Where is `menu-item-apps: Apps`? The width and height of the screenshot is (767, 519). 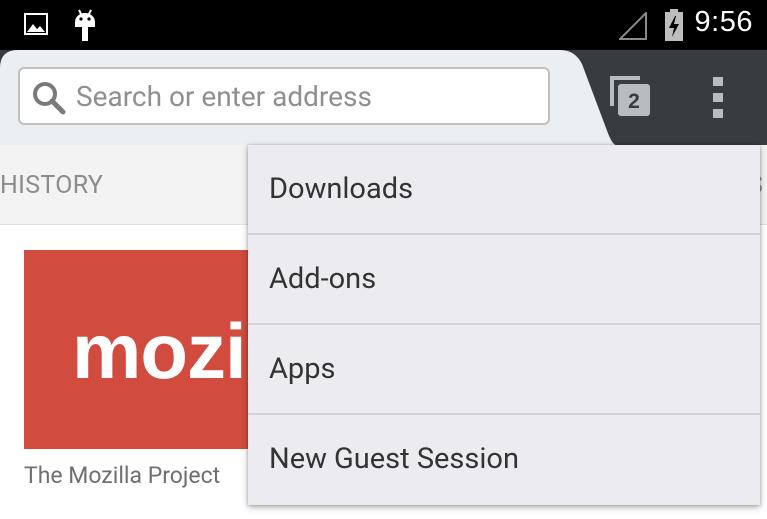 menu-item-apps: Apps is located at coordinates (504, 370).